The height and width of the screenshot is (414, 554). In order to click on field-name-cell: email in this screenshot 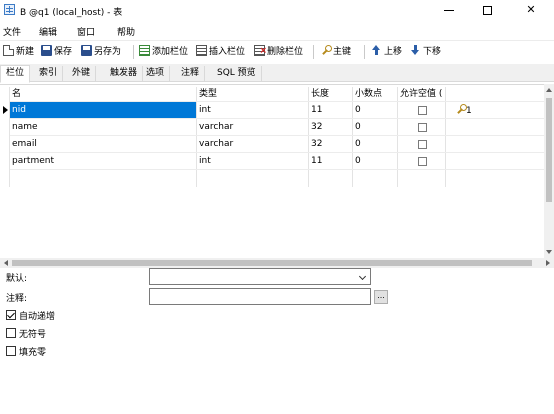, I will do `click(24, 144)`.